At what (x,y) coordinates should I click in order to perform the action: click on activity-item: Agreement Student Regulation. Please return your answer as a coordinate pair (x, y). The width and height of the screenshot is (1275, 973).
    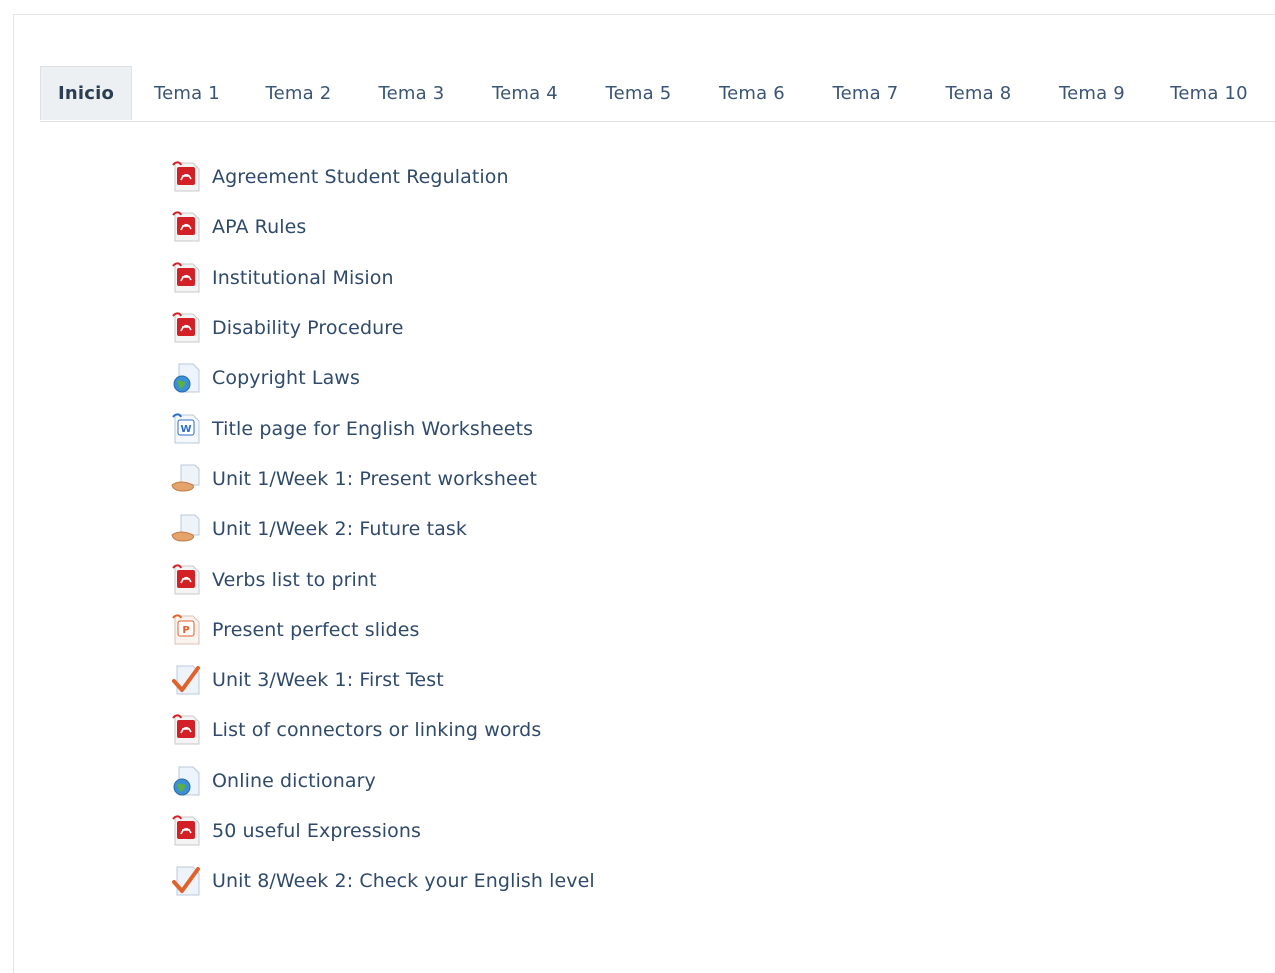
    Looking at the image, I should click on (382, 177).